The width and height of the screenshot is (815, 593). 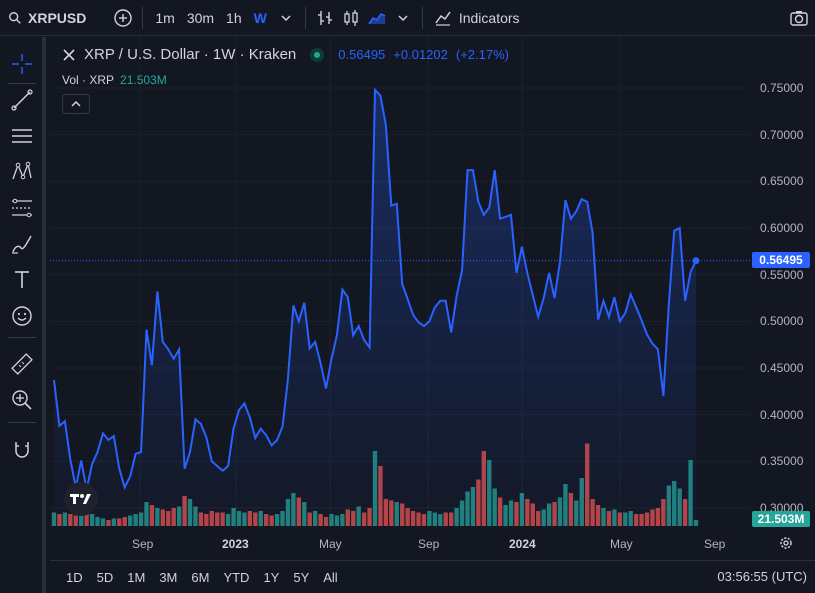 What do you see at coordinates (57, 17) in the screenshot?
I see `symbol-label: XRPUSD` at bounding box center [57, 17].